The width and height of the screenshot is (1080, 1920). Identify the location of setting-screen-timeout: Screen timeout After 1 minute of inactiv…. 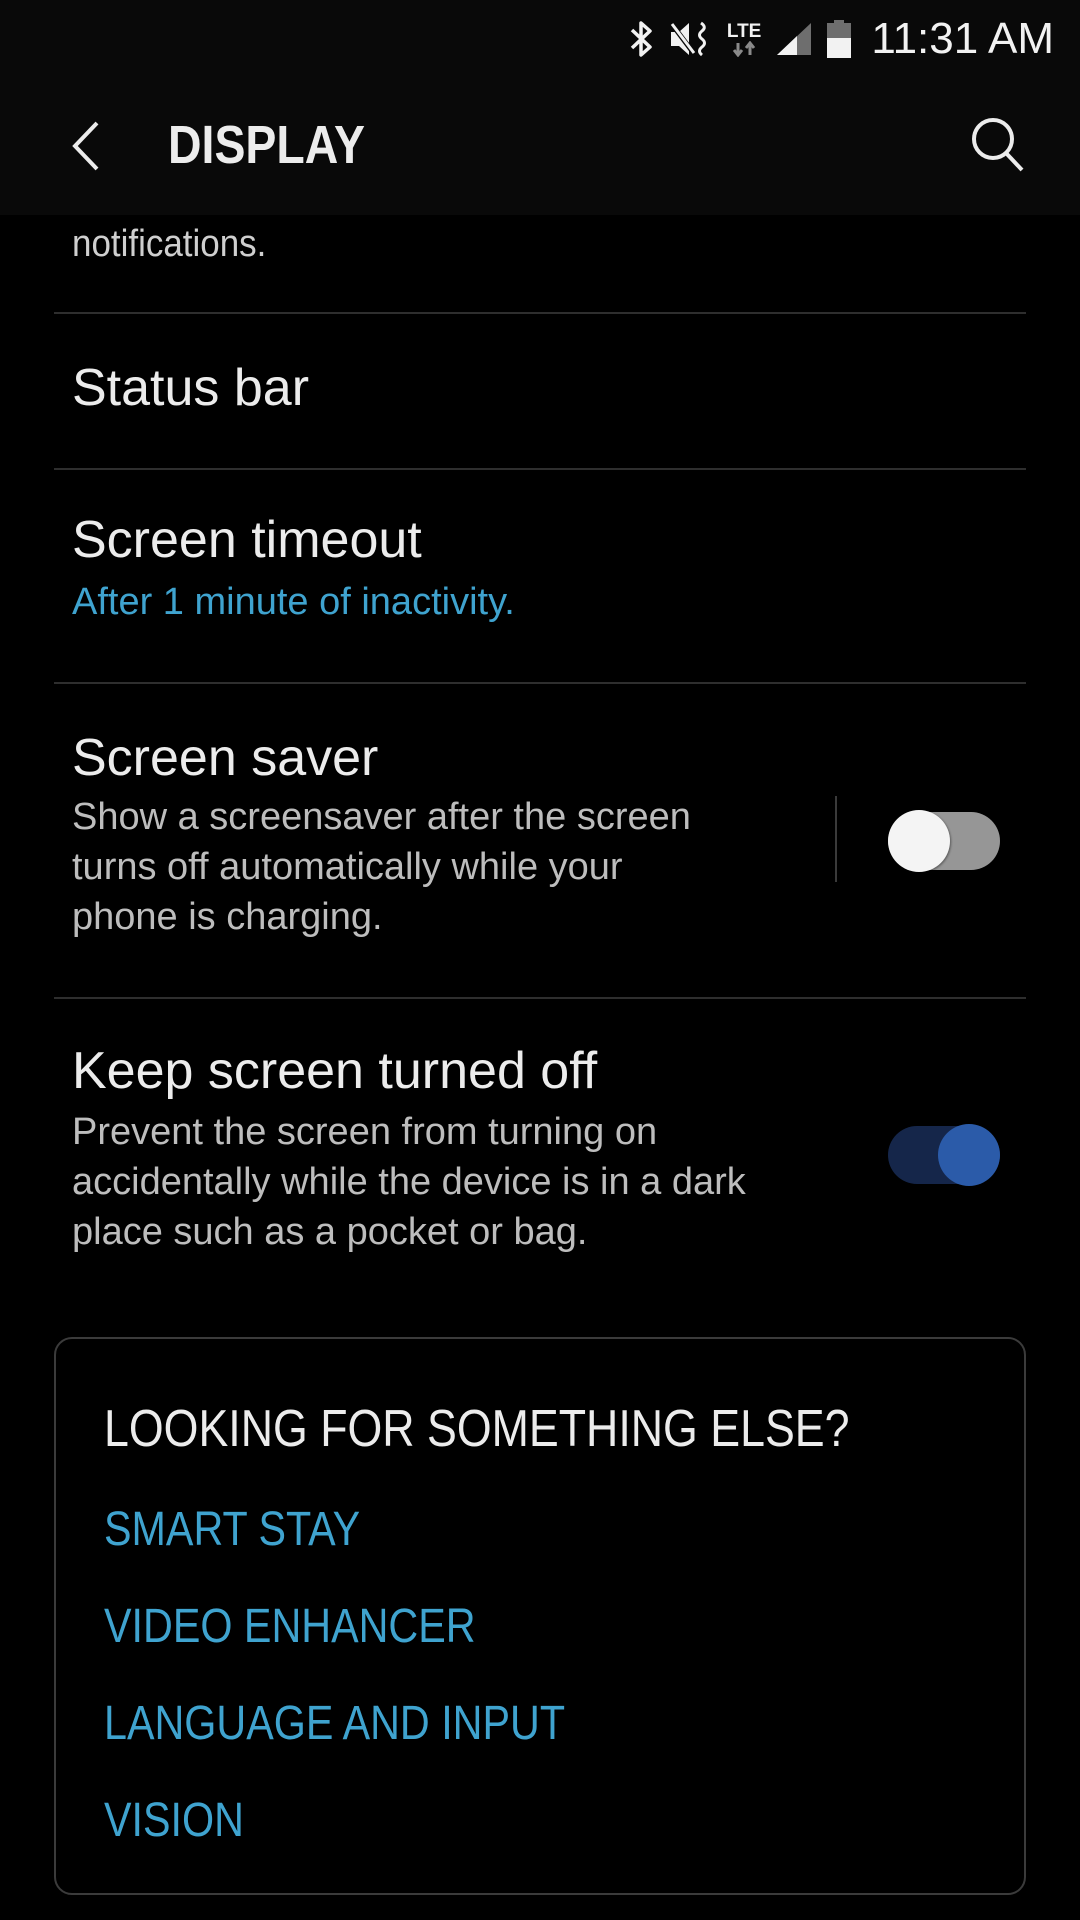
(540, 576).